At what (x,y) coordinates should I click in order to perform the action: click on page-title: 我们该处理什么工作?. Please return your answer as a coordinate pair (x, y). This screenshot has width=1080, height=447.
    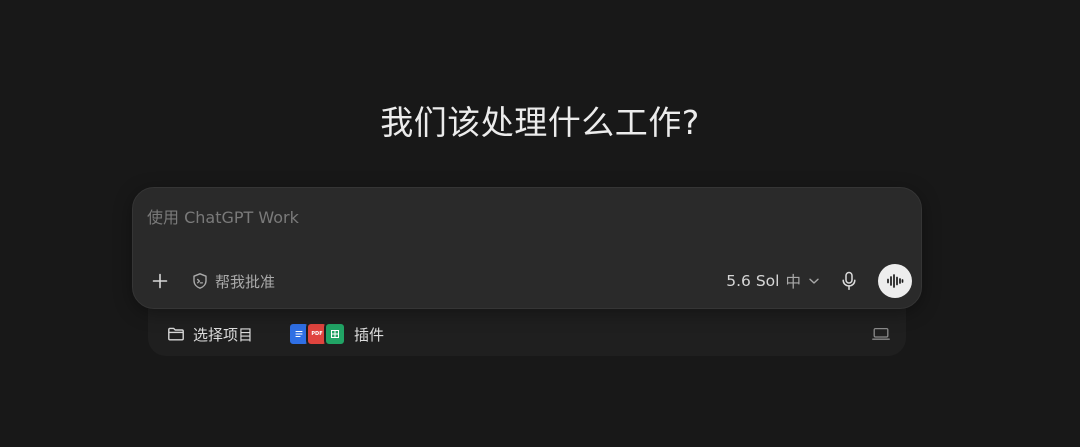
    Looking at the image, I should click on (540, 122).